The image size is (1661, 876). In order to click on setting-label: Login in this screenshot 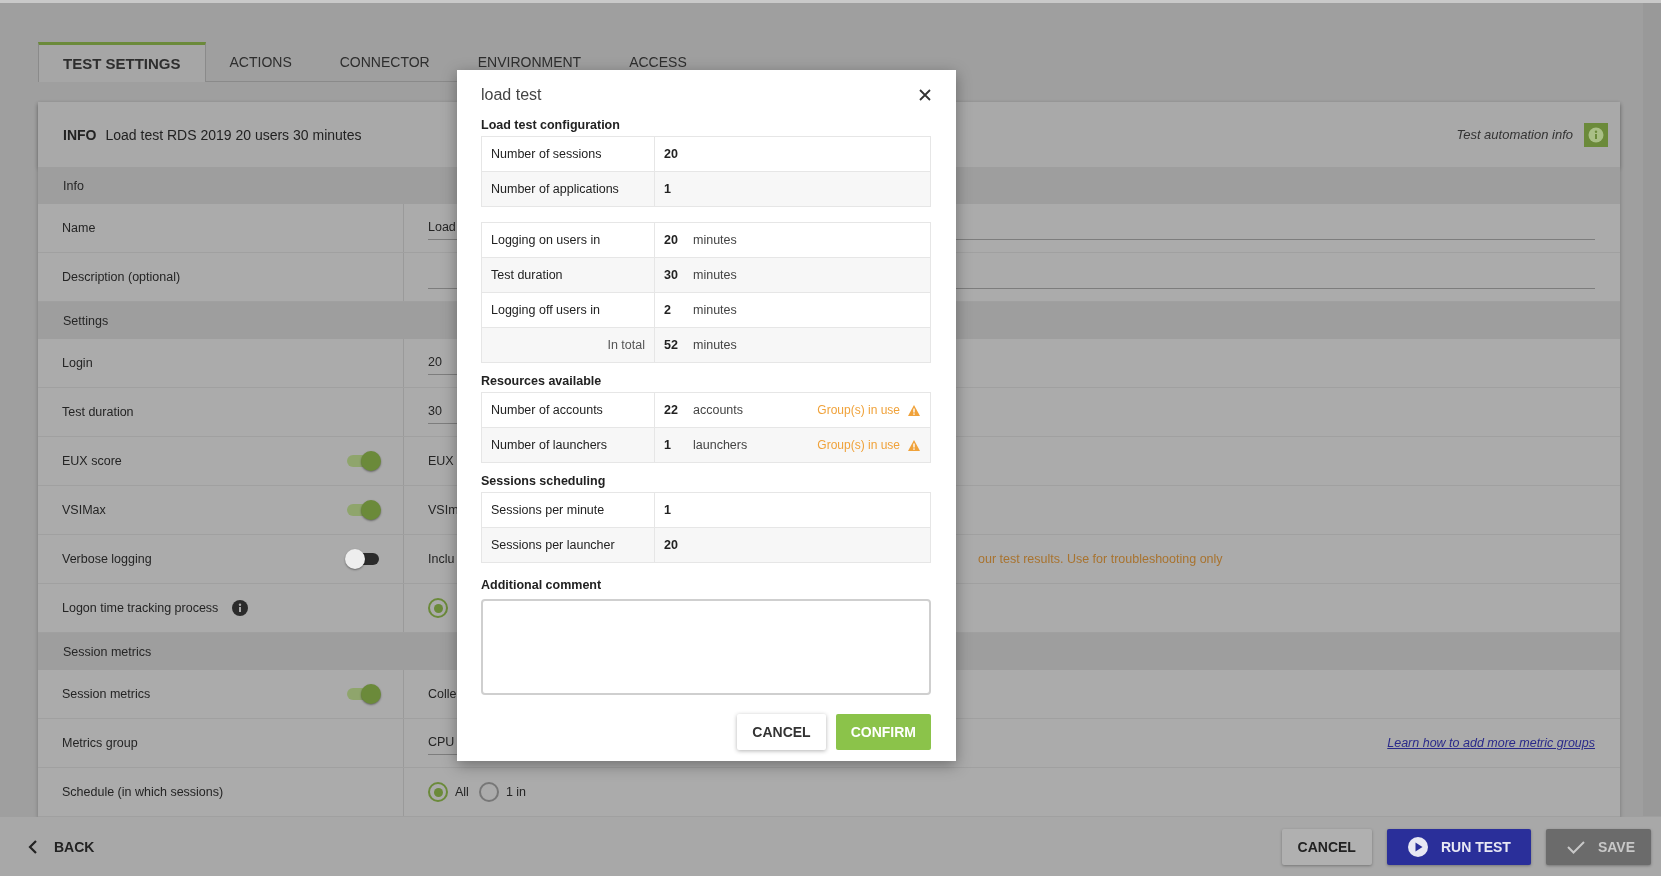, I will do `click(78, 363)`.